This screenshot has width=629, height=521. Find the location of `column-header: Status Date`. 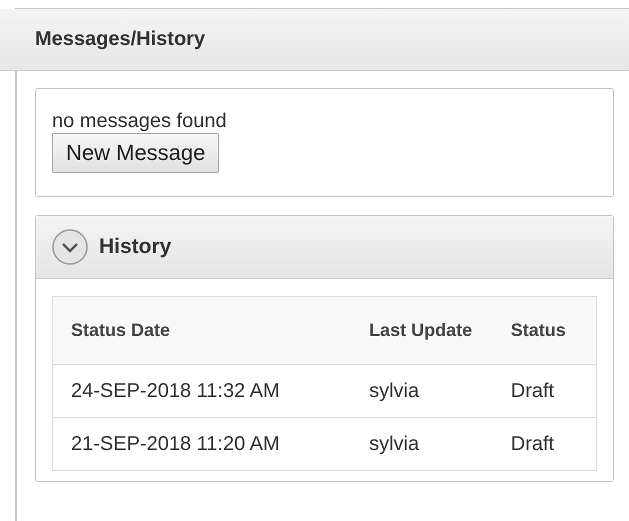

column-header: Status Date is located at coordinates (202, 330).